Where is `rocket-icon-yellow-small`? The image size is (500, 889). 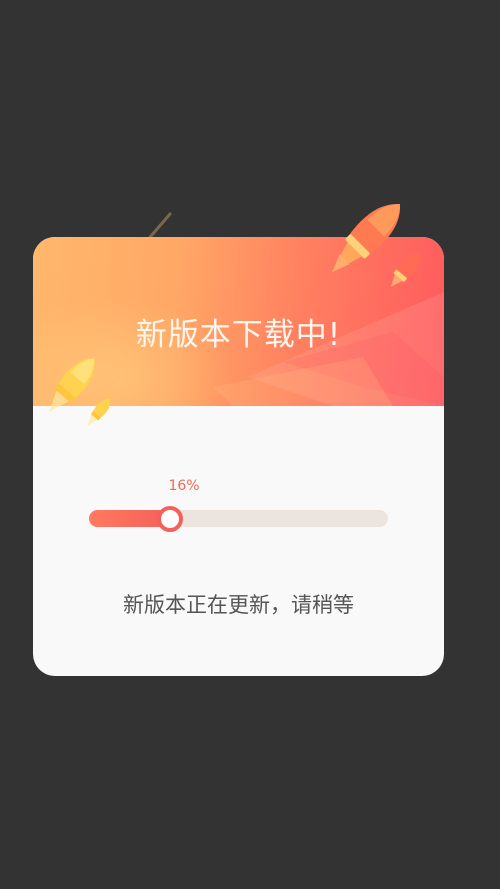 rocket-icon-yellow-small is located at coordinates (99, 412).